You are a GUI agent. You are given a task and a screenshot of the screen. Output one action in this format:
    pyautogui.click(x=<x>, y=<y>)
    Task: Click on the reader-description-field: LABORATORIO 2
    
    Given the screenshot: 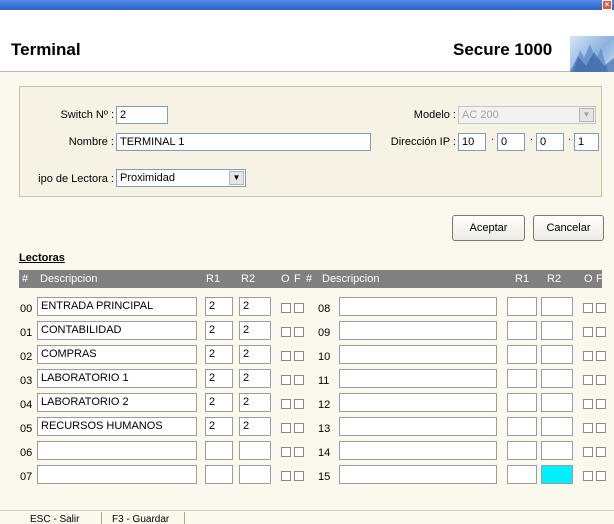 What is the action you would take?
    pyautogui.click(x=117, y=402)
    